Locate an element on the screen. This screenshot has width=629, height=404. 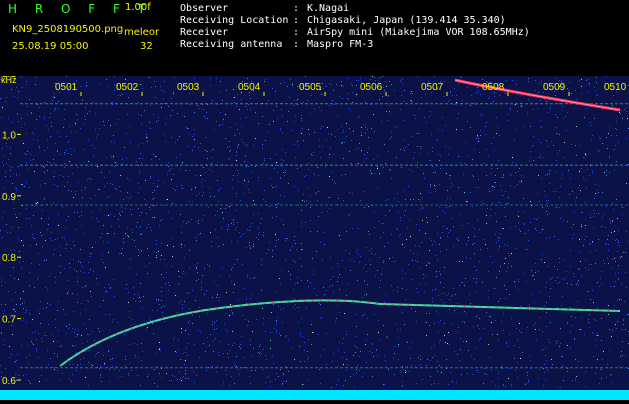
time-tick-label: 0509 is located at coordinates (554, 87).